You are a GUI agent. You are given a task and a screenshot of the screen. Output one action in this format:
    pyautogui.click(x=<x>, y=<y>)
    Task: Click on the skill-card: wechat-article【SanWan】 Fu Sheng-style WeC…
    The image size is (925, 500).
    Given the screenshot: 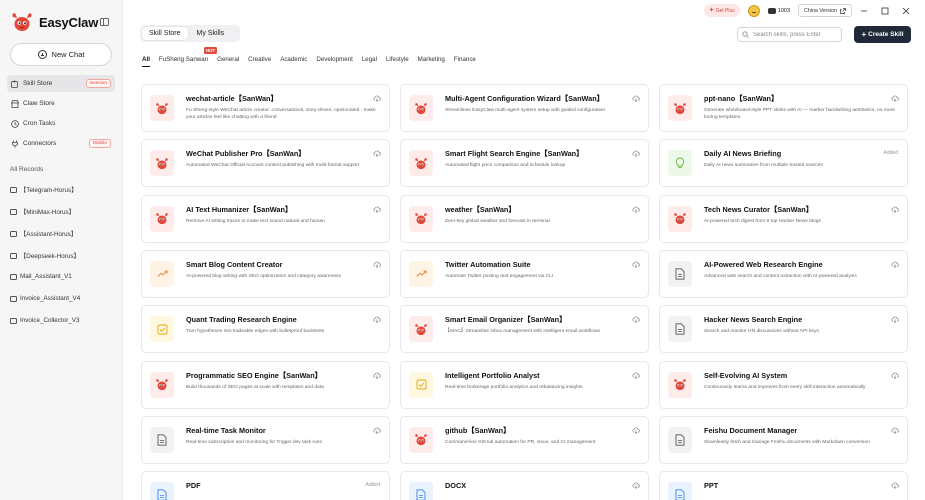 What is the action you would take?
    pyautogui.click(x=265, y=108)
    